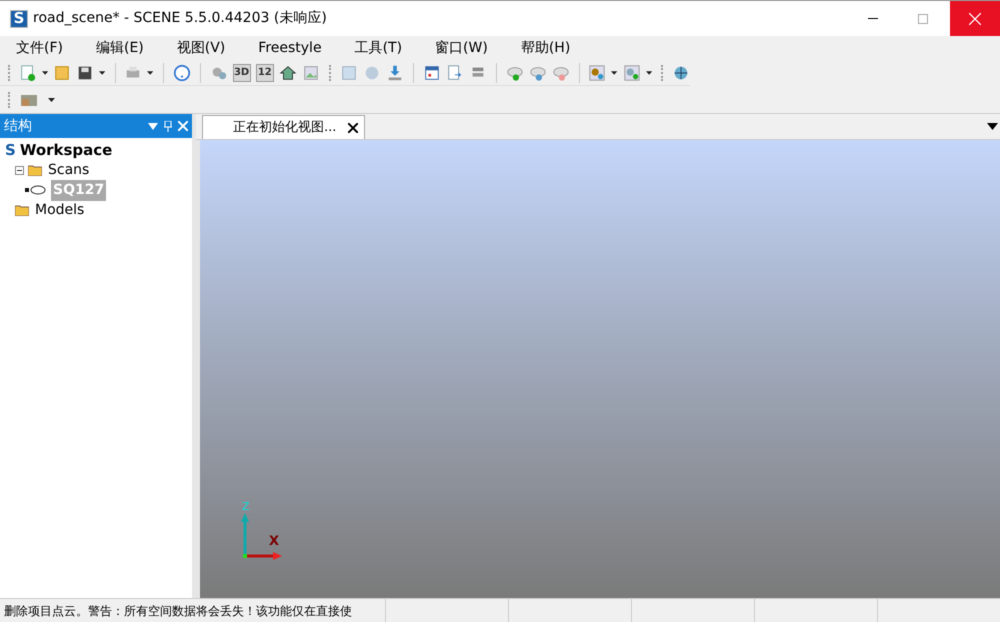 Image resolution: width=1000 pixels, height=622 pixels. I want to click on menu-item: 文件(F), so click(39, 48).